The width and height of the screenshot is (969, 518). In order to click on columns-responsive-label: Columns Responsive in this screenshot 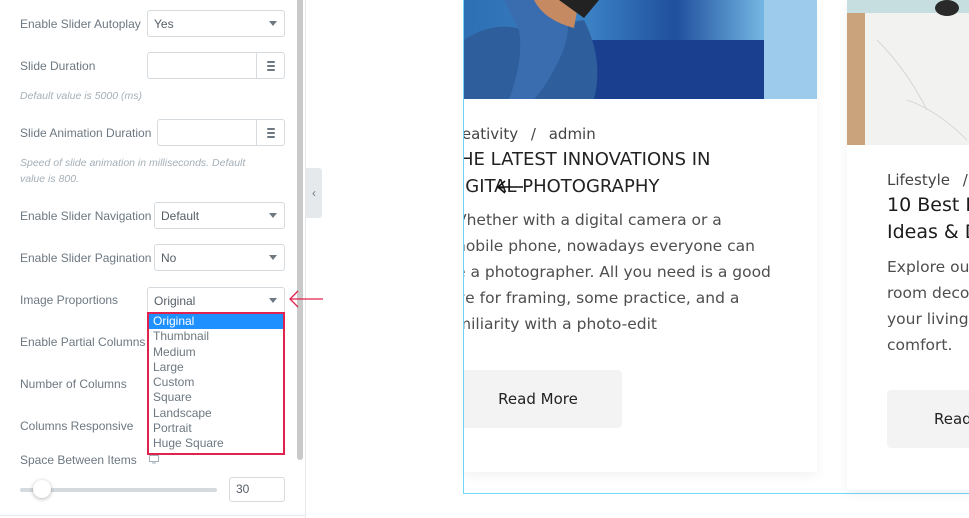, I will do `click(77, 426)`.